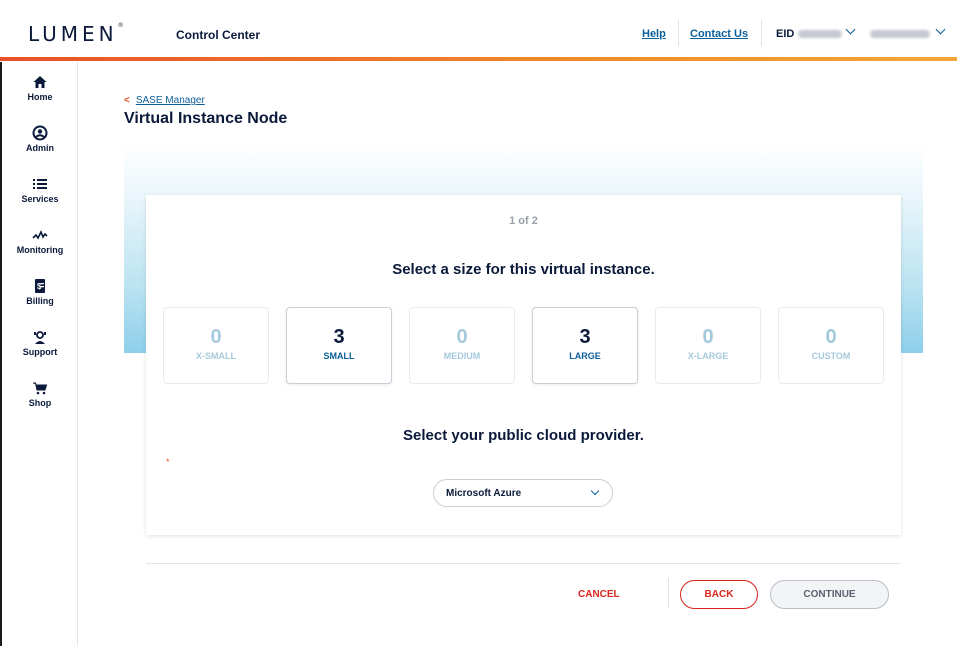  What do you see at coordinates (40, 241) in the screenshot?
I see `sidebar-item-monitoring: Monitoring` at bounding box center [40, 241].